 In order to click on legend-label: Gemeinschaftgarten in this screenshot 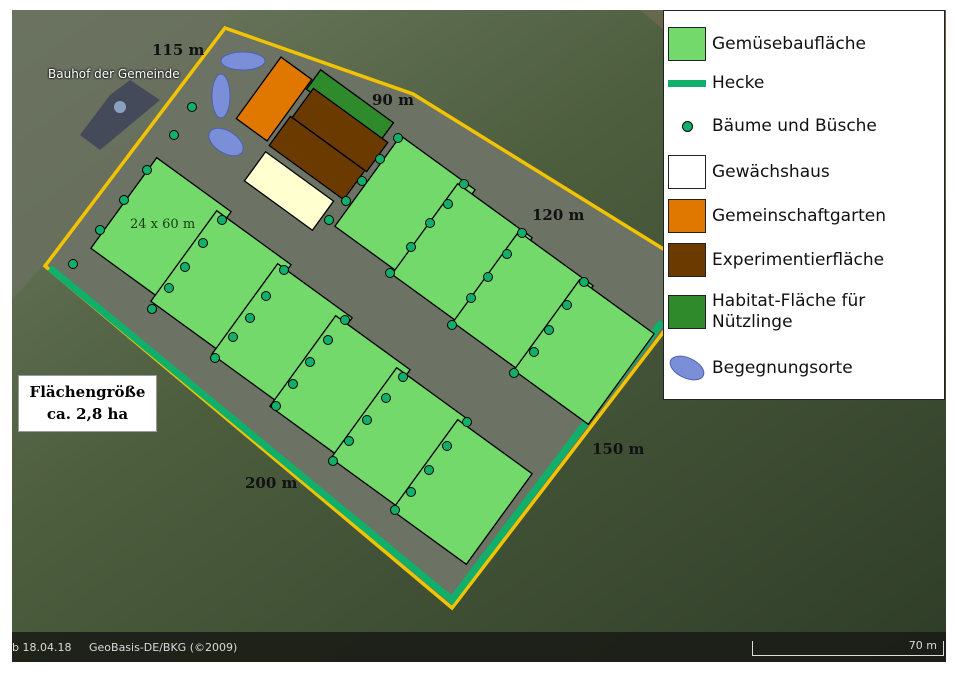, I will do `click(799, 216)`.